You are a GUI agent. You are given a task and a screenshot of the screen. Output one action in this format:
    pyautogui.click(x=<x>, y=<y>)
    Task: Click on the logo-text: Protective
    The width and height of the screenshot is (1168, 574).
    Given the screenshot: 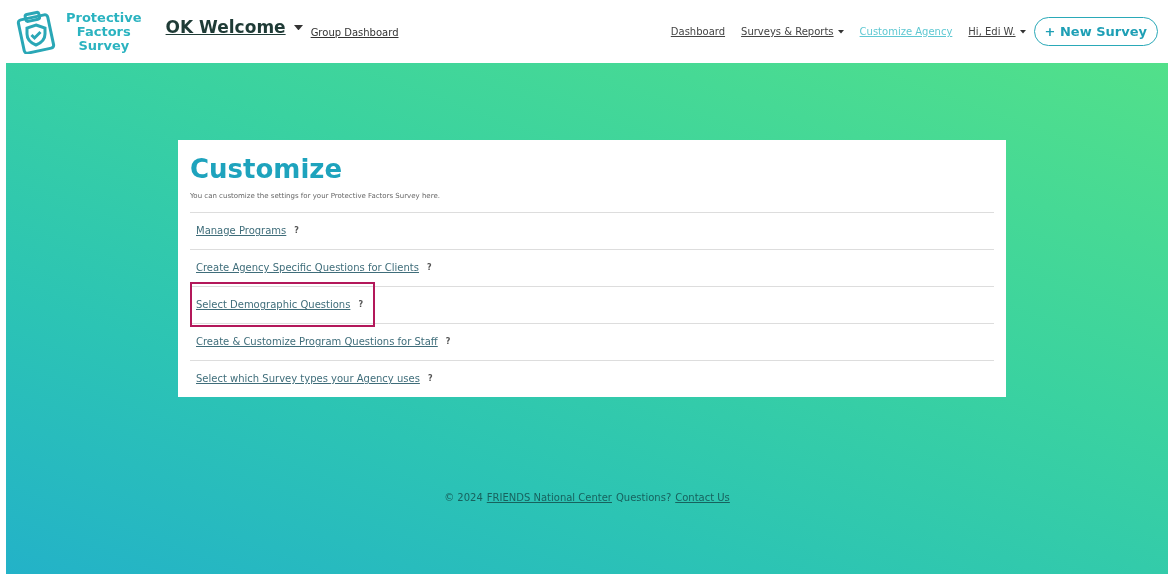 What is the action you would take?
    pyautogui.click(x=104, y=17)
    